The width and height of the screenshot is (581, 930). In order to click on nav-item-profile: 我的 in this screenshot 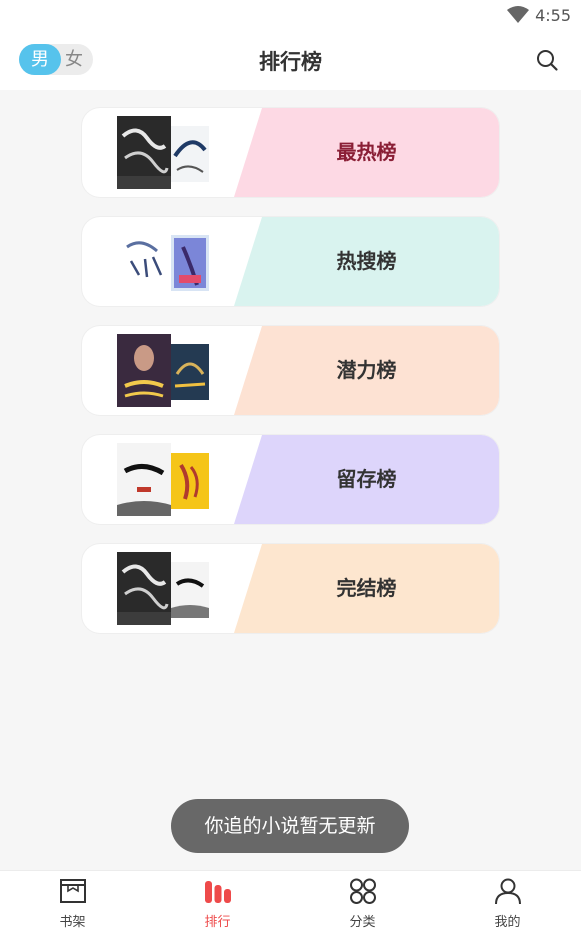, I will do `click(507, 900)`.